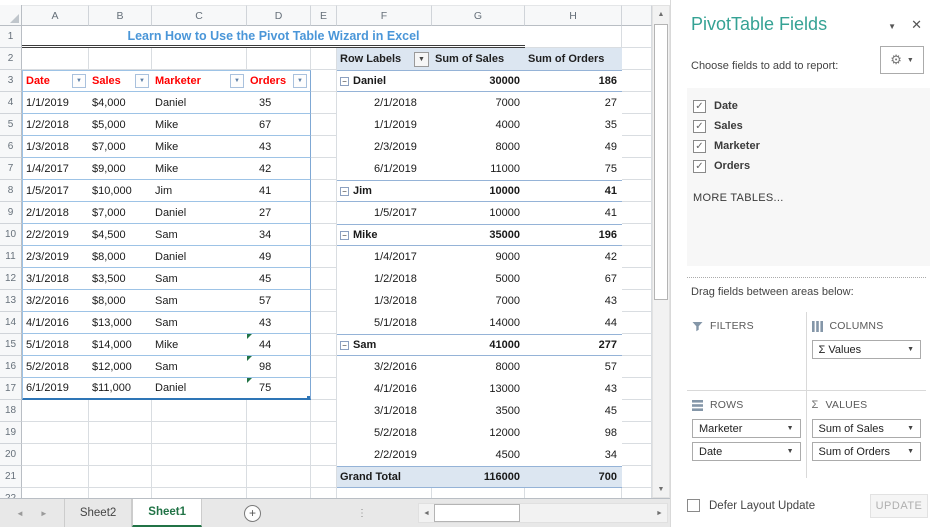 This screenshot has height=527, width=934. Describe the element at coordinates (478, 103) in the screenshot. I see `pivot-sales-value: 7000` at that location.